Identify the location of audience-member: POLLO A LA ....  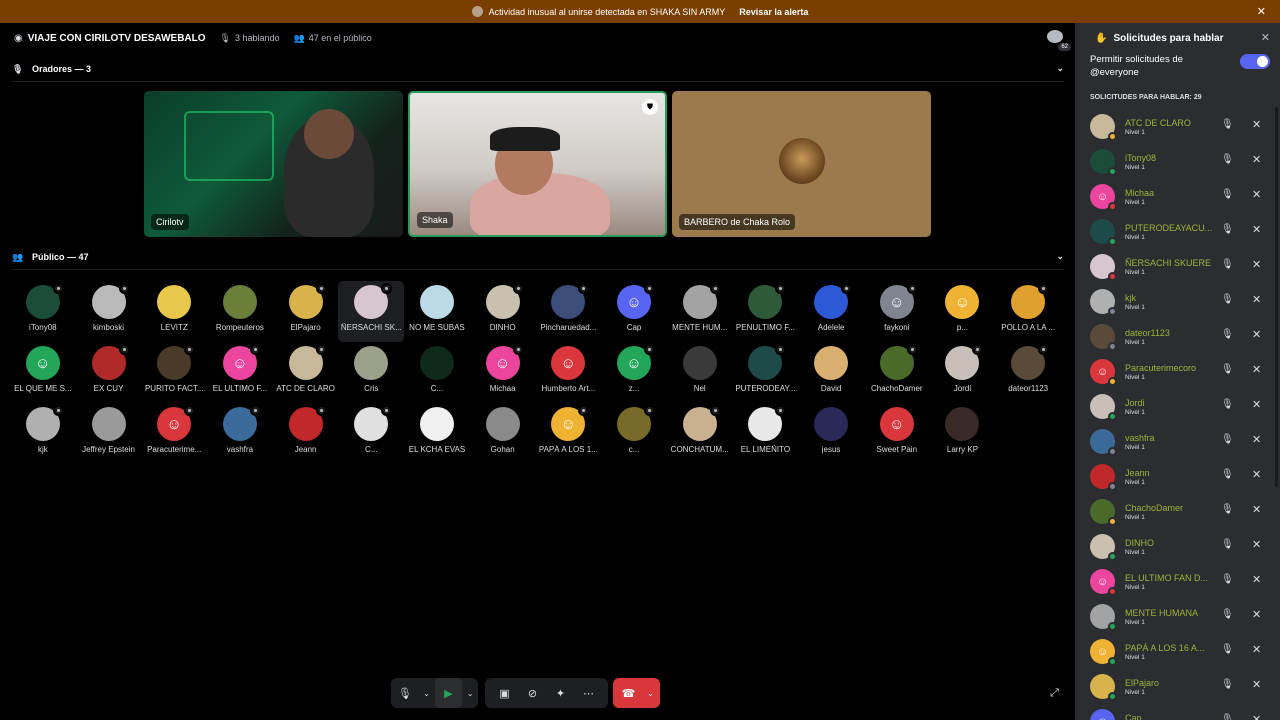
(1028, 311).